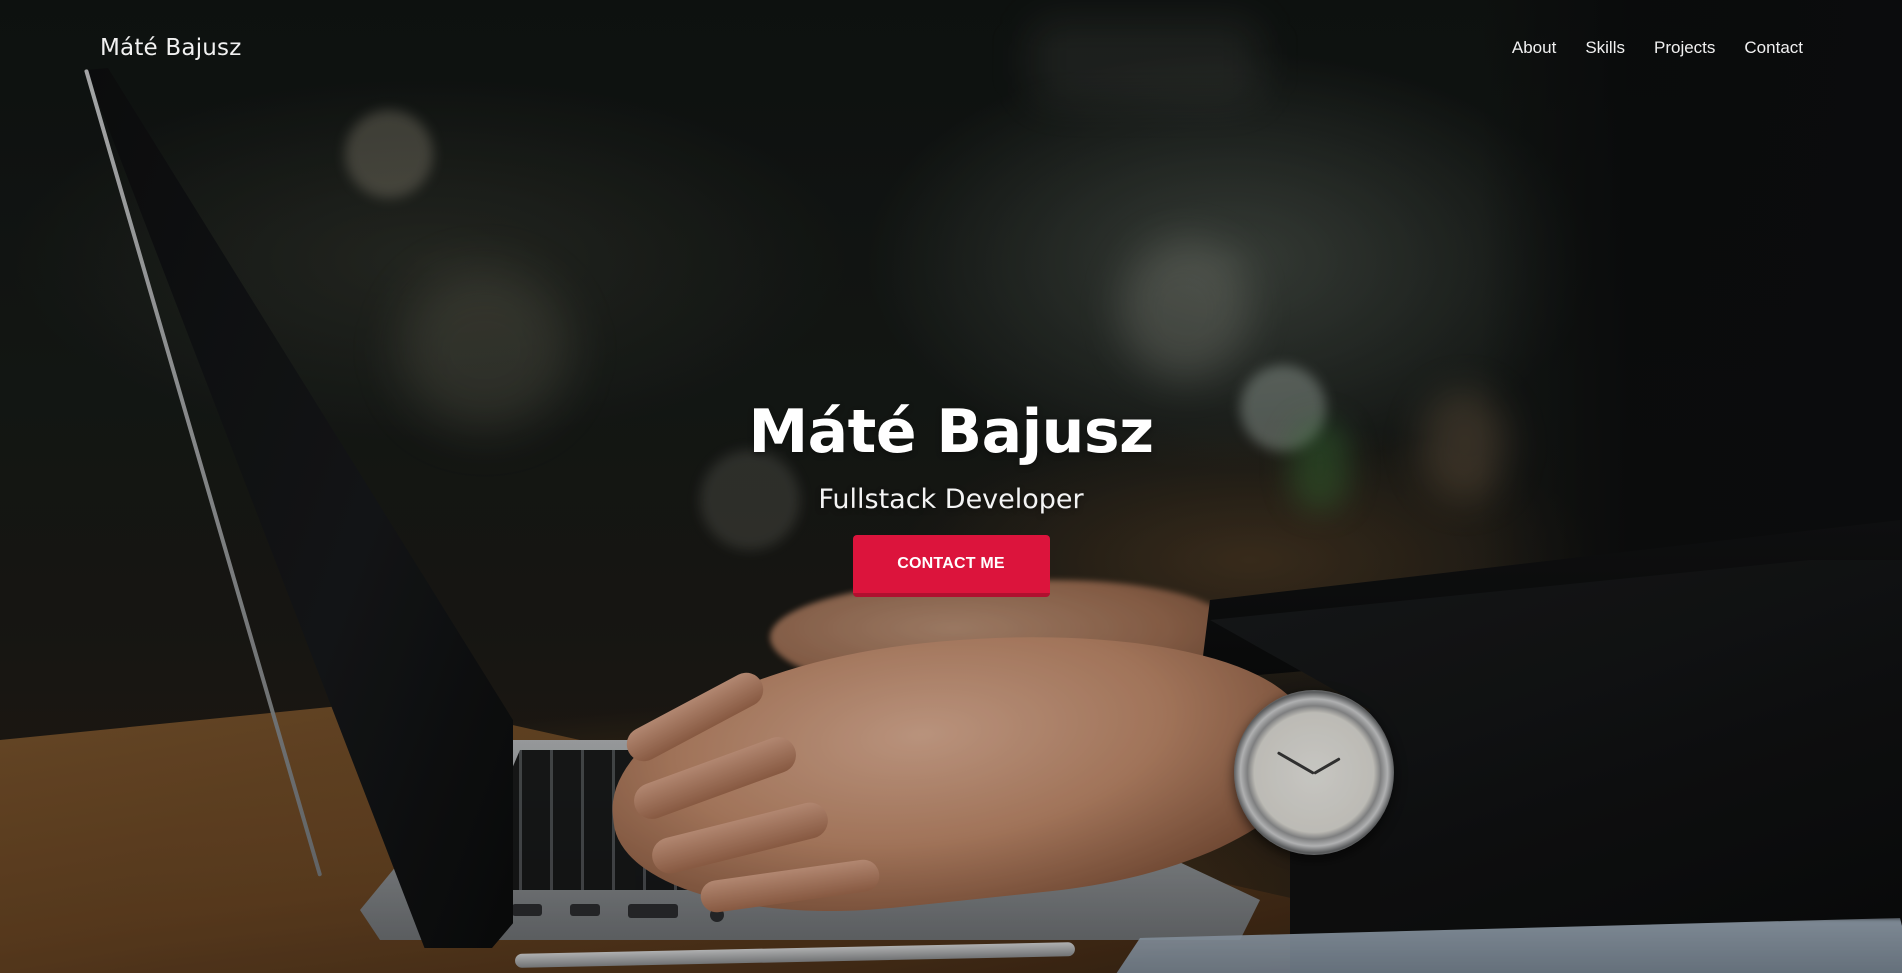 The image size is (1902, 973). Describe the element at coordinates (951, 432) in the screenshot. I see `hero-title: Máté Bajusz` at that location.